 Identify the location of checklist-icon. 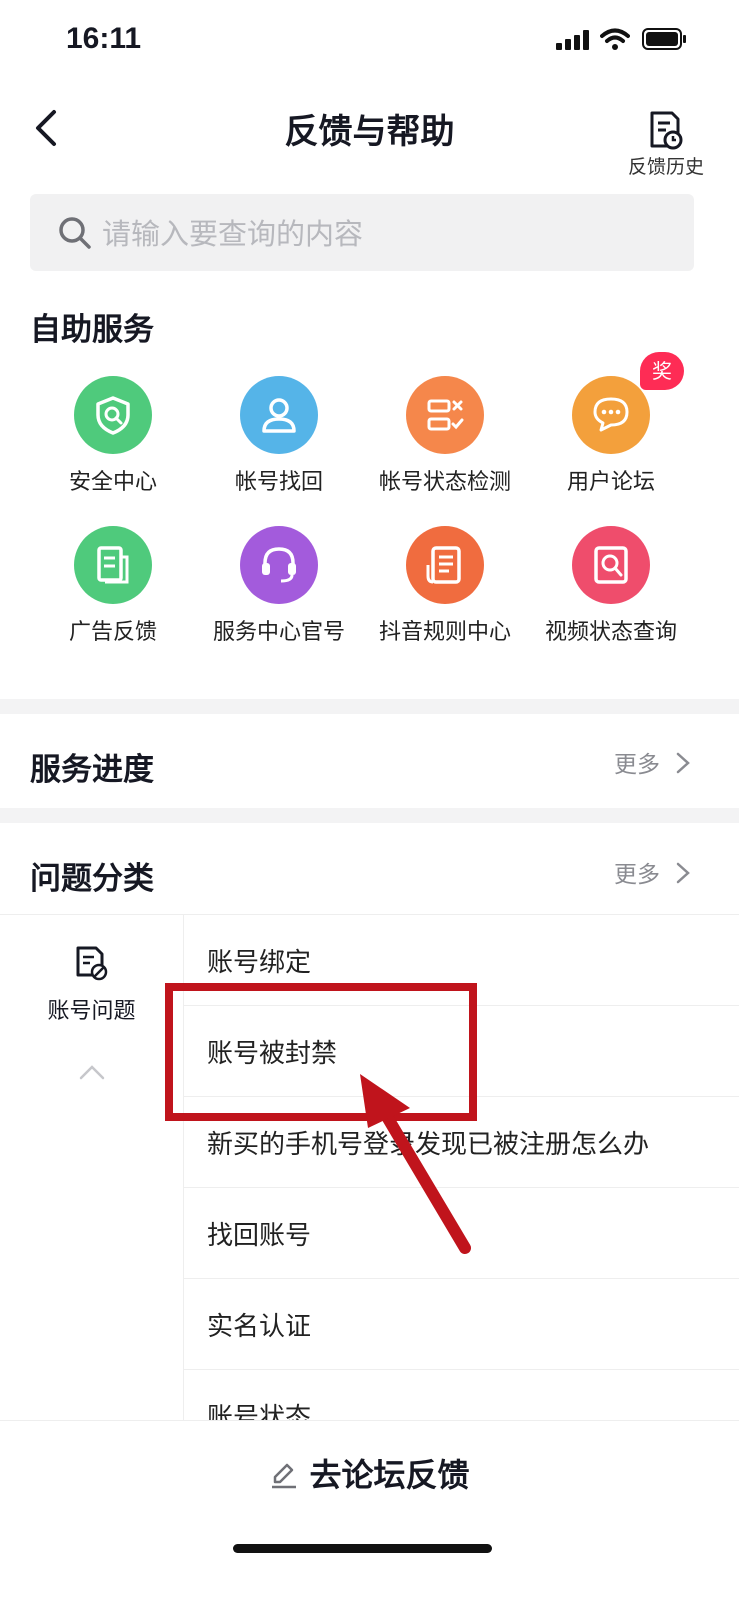
(445, 415).